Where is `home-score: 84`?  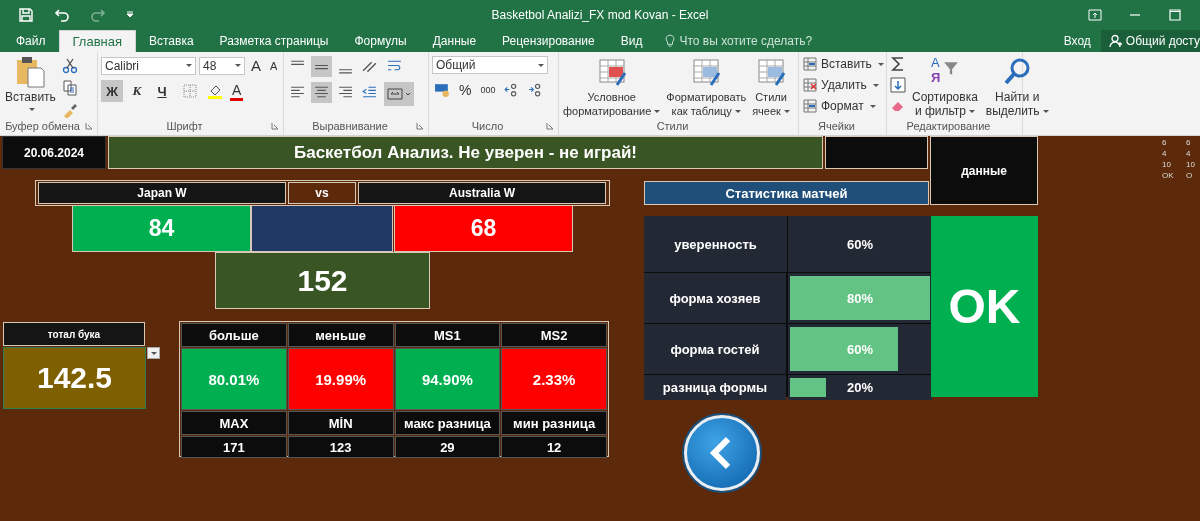
home-score: 84 is located at coordinates (161, 228).